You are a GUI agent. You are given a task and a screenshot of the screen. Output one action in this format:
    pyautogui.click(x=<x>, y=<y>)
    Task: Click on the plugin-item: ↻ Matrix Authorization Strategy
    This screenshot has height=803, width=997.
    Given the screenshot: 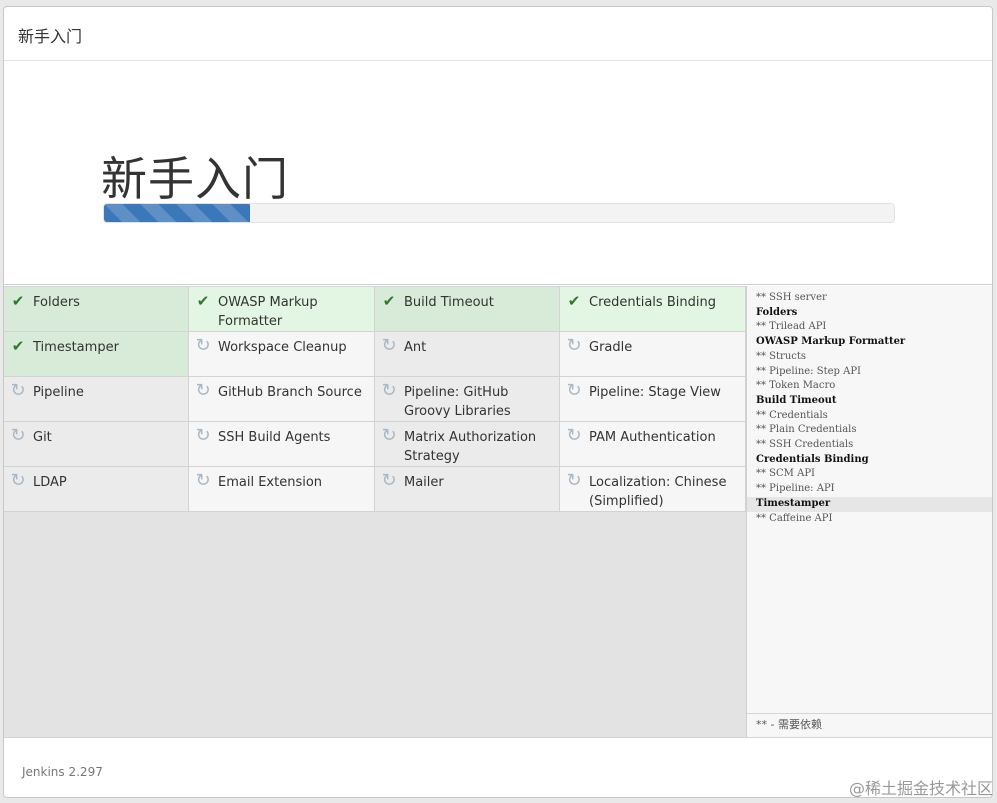 What is the action you would take?
    pyautogui.click(x=467, y=444)
    